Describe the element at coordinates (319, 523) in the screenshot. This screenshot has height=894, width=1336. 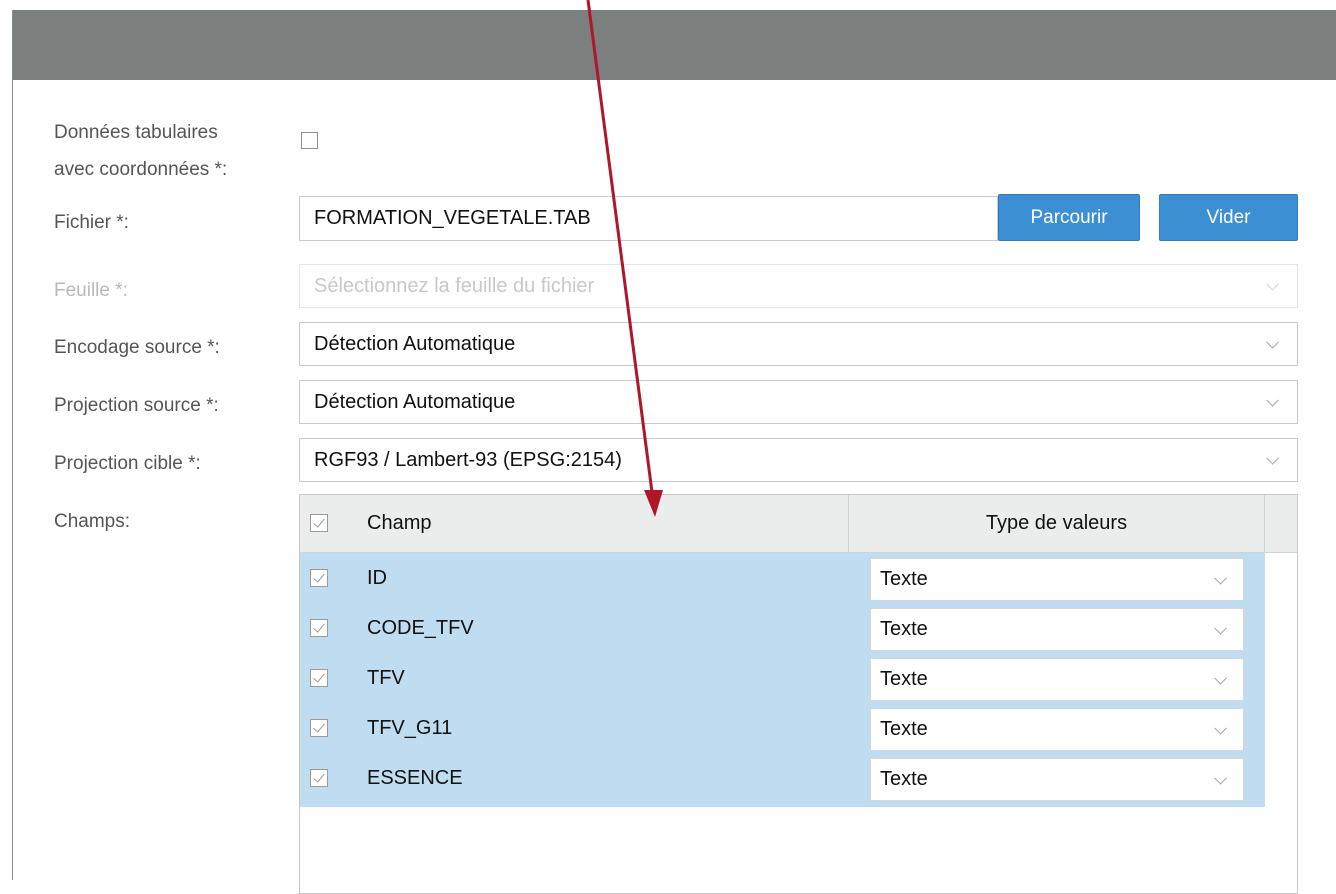
I see `select-all-checkbox` at that location.